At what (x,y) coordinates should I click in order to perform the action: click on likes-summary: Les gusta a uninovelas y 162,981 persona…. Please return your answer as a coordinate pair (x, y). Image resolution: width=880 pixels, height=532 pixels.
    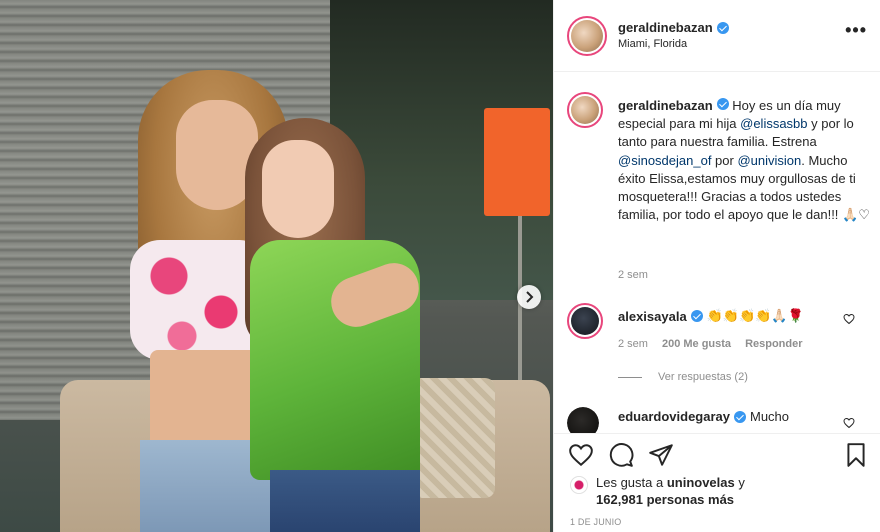
    Looking at the image, I should click on (670, 491).